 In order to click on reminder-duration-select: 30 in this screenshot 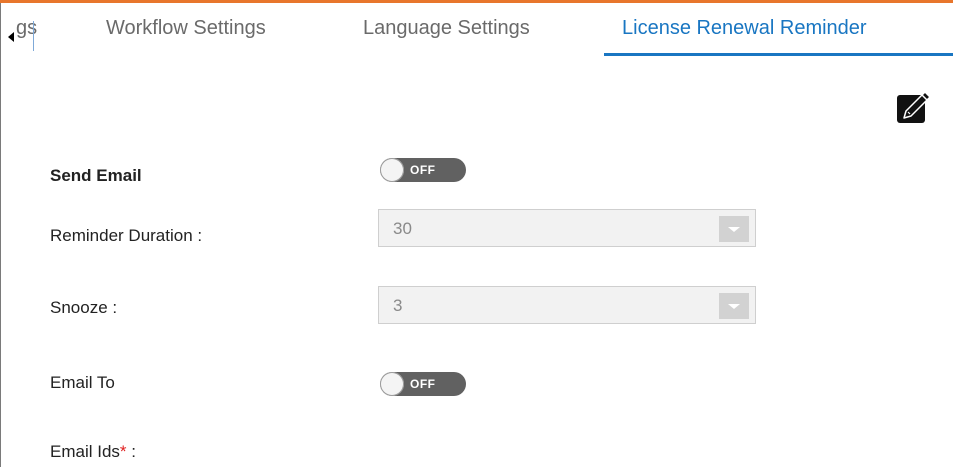, I will do `click(567, 228)`.